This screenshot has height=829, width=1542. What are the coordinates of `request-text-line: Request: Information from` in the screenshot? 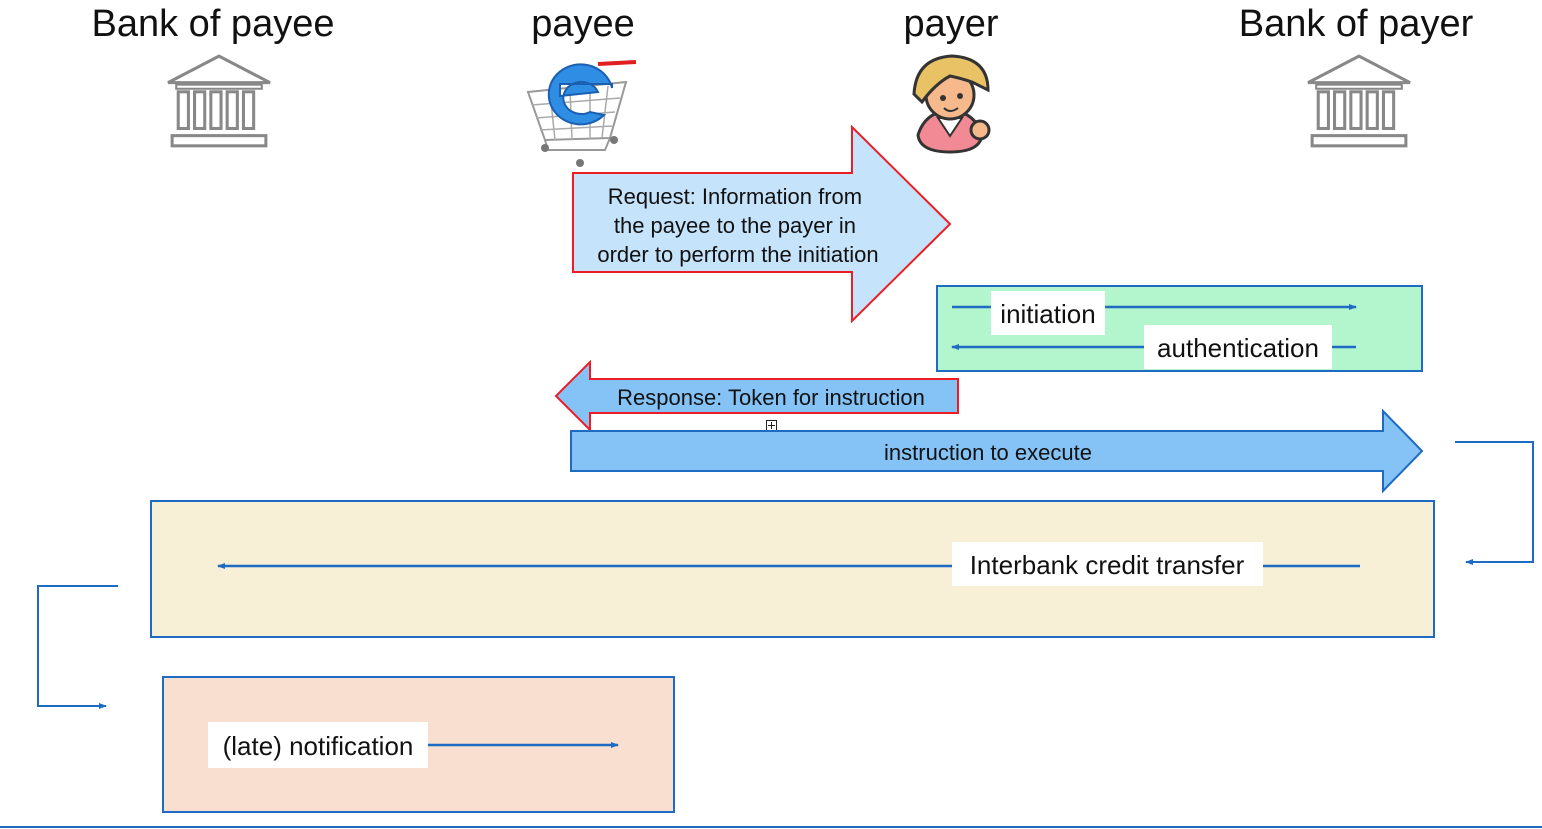 It's located at (735, 196).